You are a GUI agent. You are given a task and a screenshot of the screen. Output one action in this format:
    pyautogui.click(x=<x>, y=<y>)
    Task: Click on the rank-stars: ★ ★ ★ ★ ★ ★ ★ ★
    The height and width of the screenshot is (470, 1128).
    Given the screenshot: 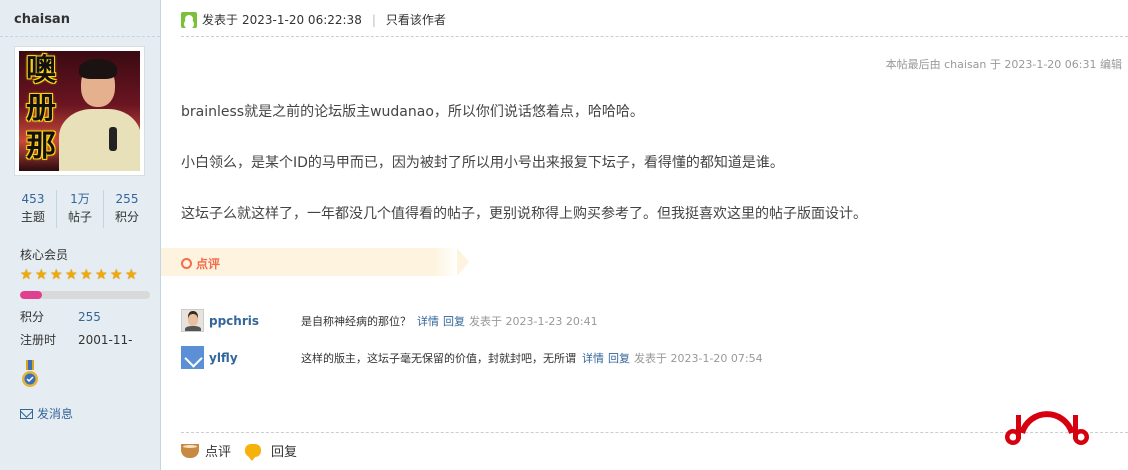 What is the action you would take?
    pyautogui.click(x=79, y=275)
    